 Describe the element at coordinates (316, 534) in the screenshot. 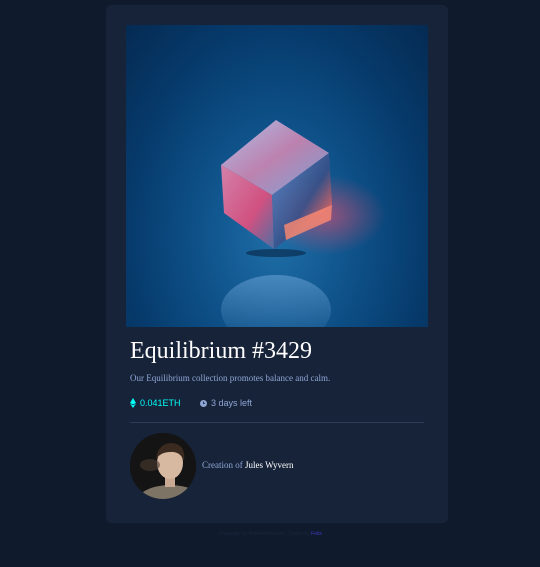

I see `attribution-link: Felix` at that location.